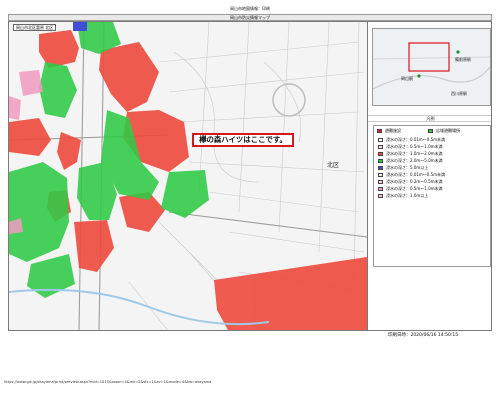 This screenshot has height=400, width=500. What do you see at coordinates (414, 160) in the screenshot?
I see `legend-label-4: 浸水の深さ：2.0m～5.0m未満` at bounding box center [414, 160].